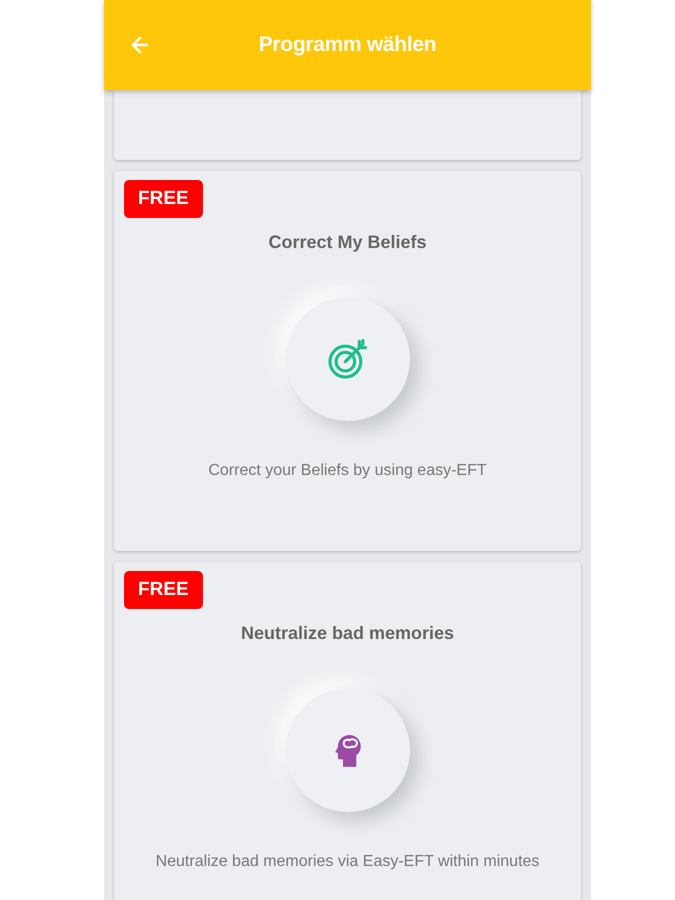  I want to click on program-title: Neutralize bad memories, so click(347, 633).